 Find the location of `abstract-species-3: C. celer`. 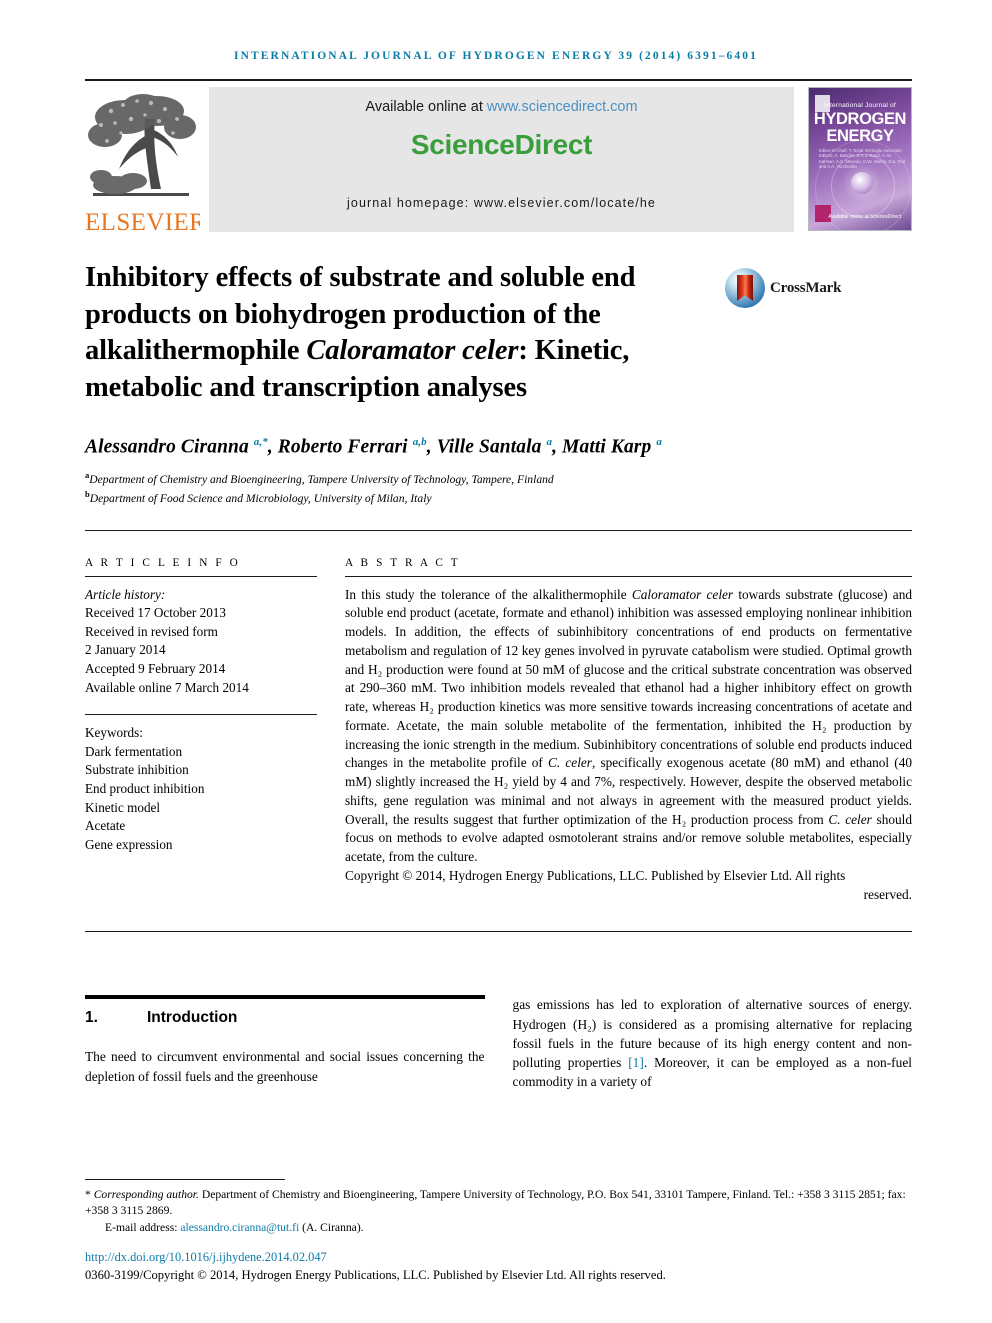

abstract-species-3: C. celer is located at coordinates (850, 819).